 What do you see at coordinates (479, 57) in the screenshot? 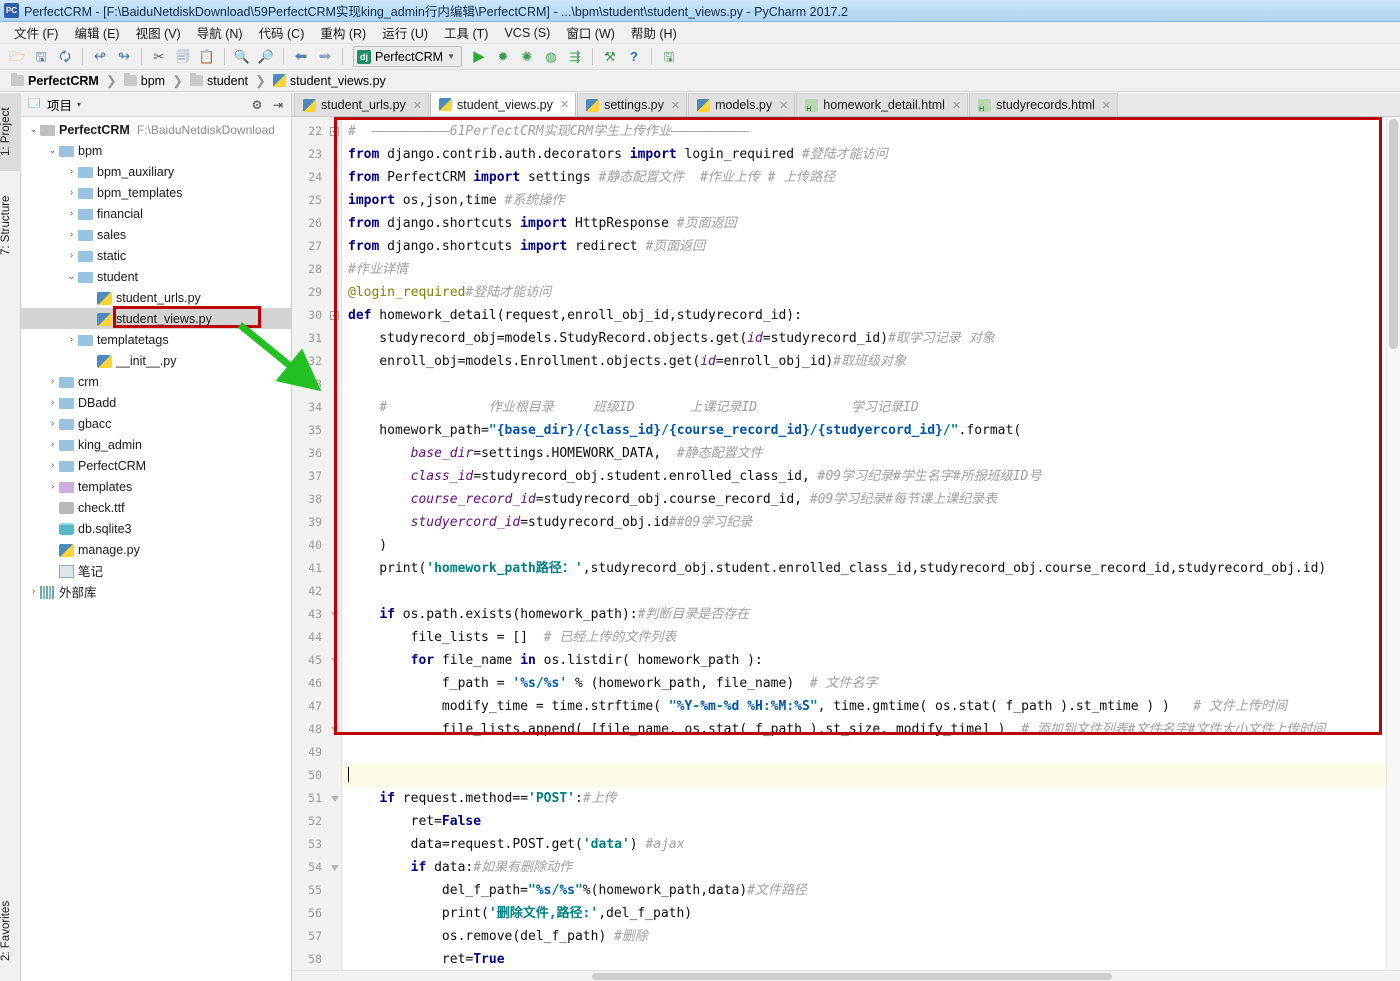
I see `run-icon: ▶` at bounding box center [479, 57].